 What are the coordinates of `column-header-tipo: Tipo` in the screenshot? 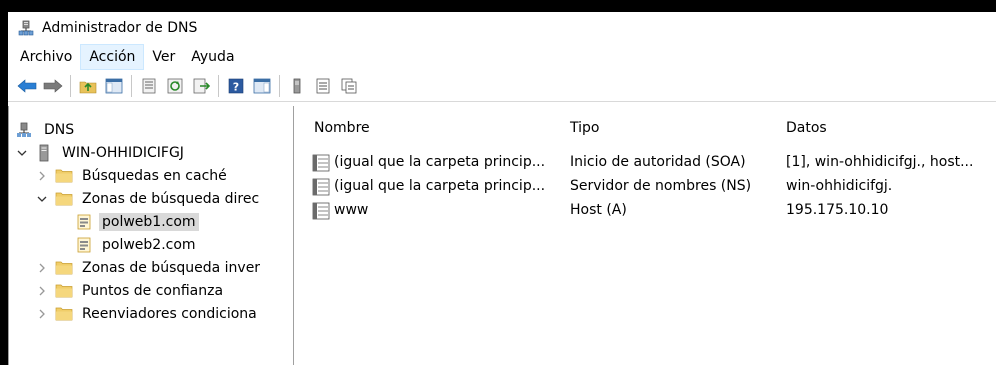 It's located at (584, 128).